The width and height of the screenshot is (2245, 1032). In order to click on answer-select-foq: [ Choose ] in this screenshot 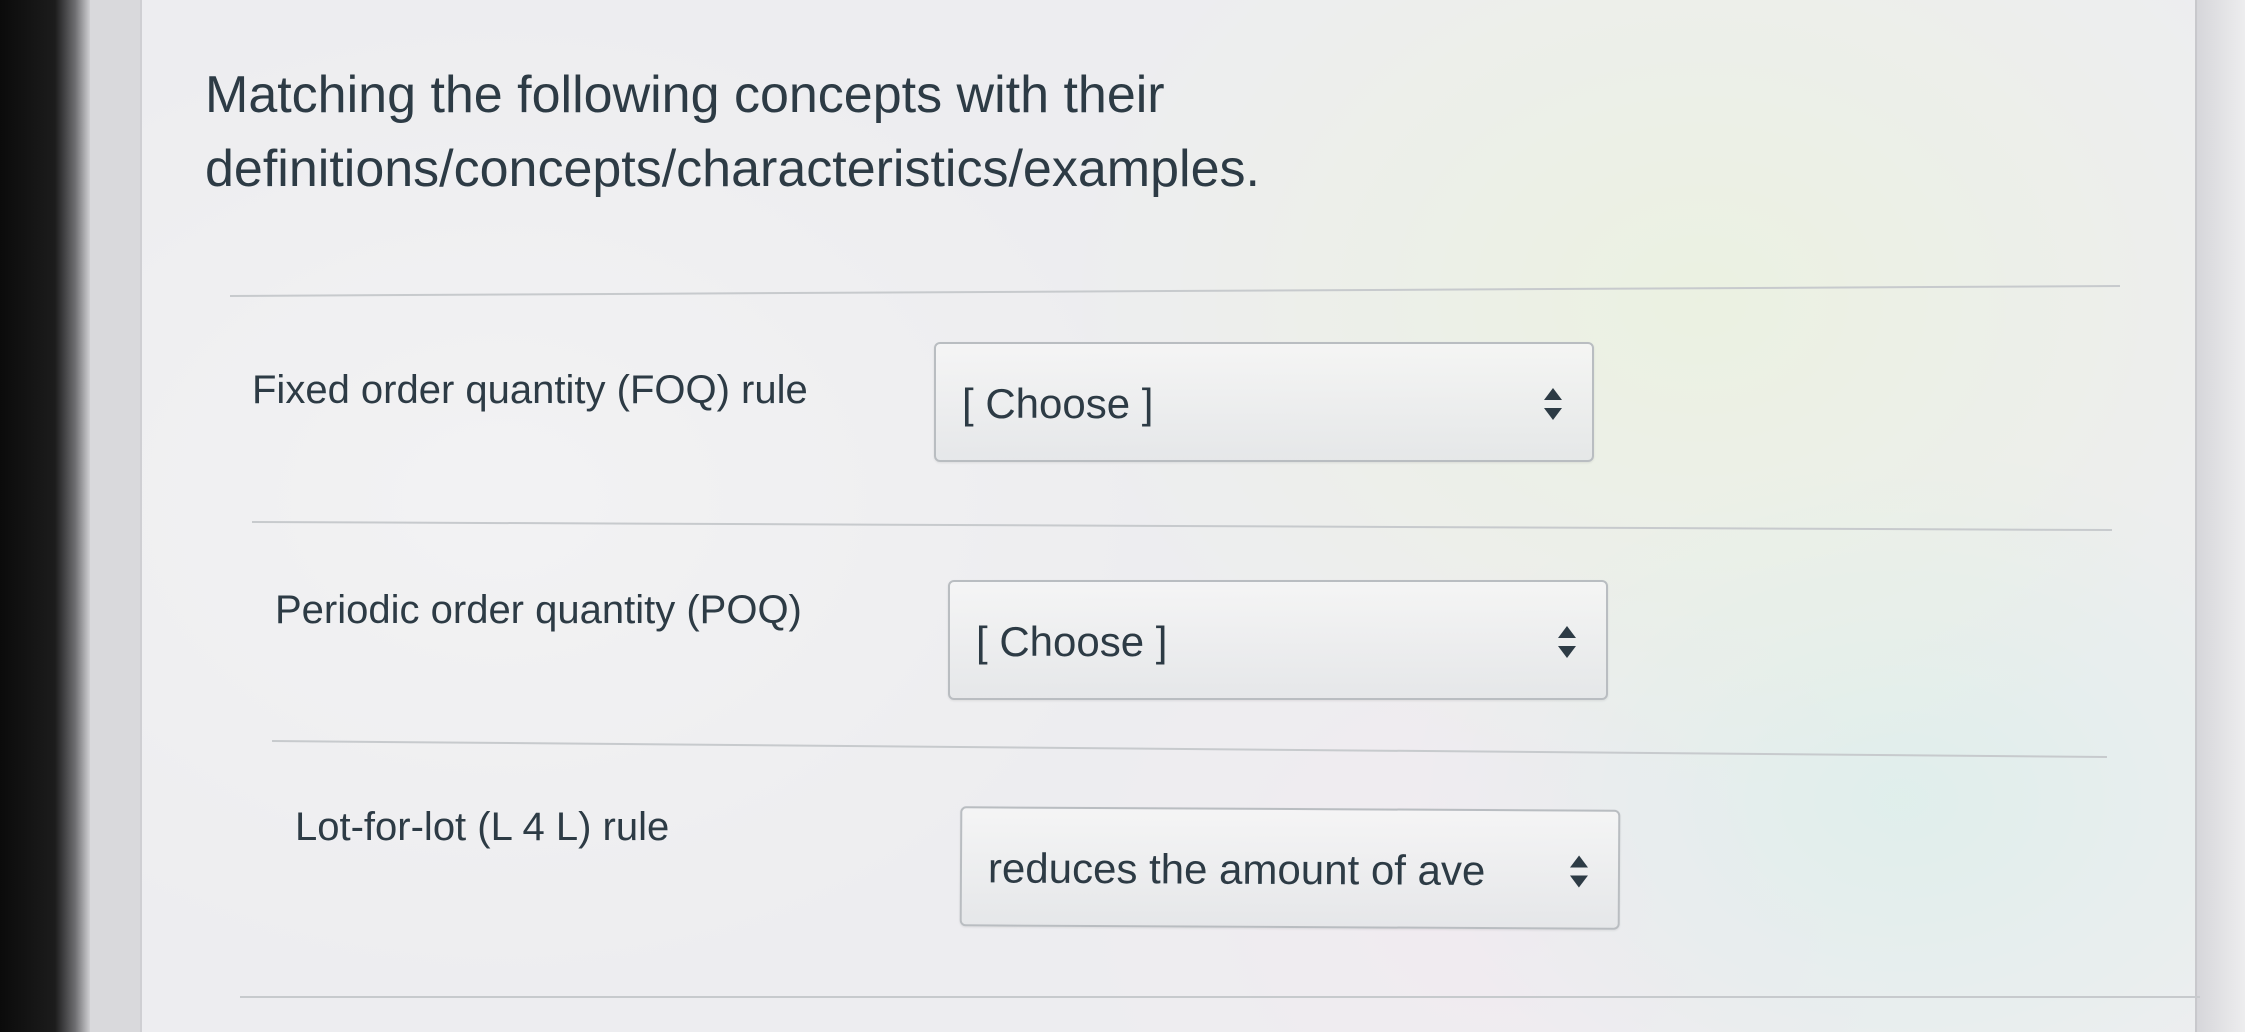, I will do `click(1264, 402)`.